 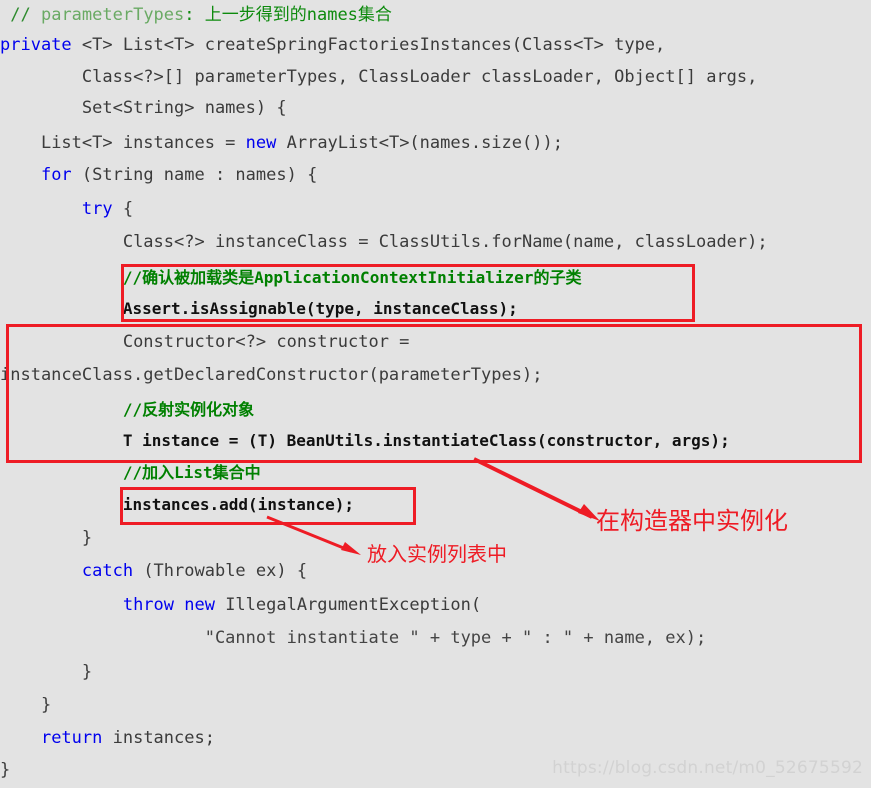 What do you see at coordinates (168, 605) in the screenshot?
I see `keyword-throw-new: throw new` at bounding box center [168, 605].